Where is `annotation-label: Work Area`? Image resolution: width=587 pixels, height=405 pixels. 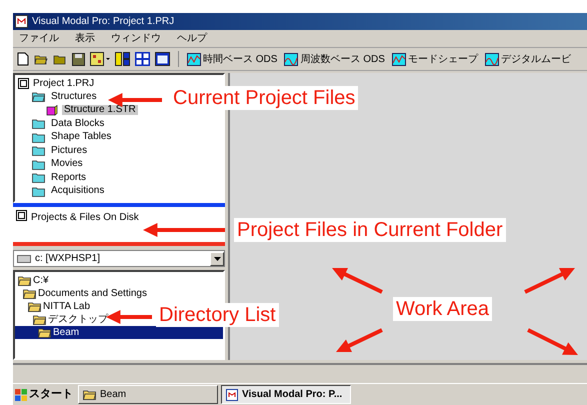
annotation-label: Work Area is located at coordinates (442, 309).